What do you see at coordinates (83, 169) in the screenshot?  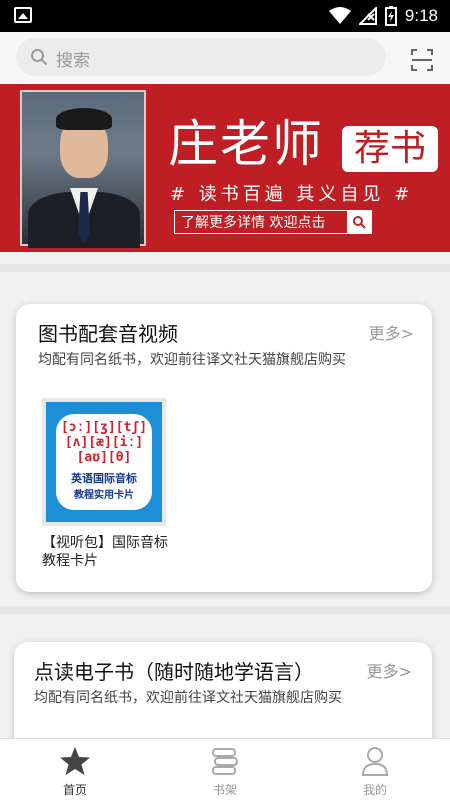 I see `teacher-photo` at bounding box center [83, 169].